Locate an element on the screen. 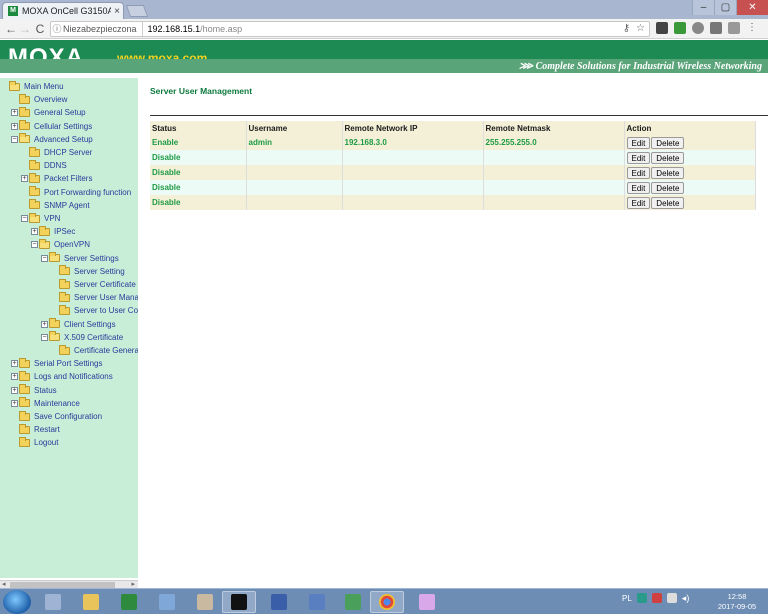  sidebar-item-restart: Restart is located at coordinates (35, 429).